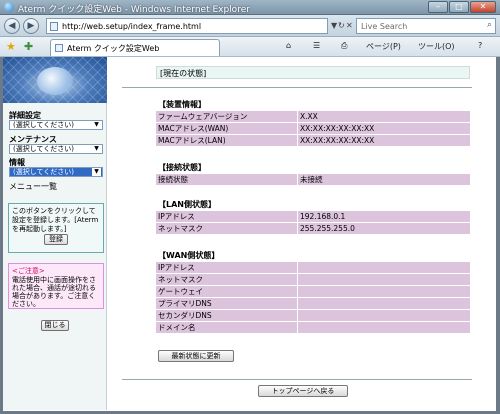 The height and width of the screenshot is (414, 500). I want to click on maintenance-select: (選択してください) ▼, so click(56, 149).